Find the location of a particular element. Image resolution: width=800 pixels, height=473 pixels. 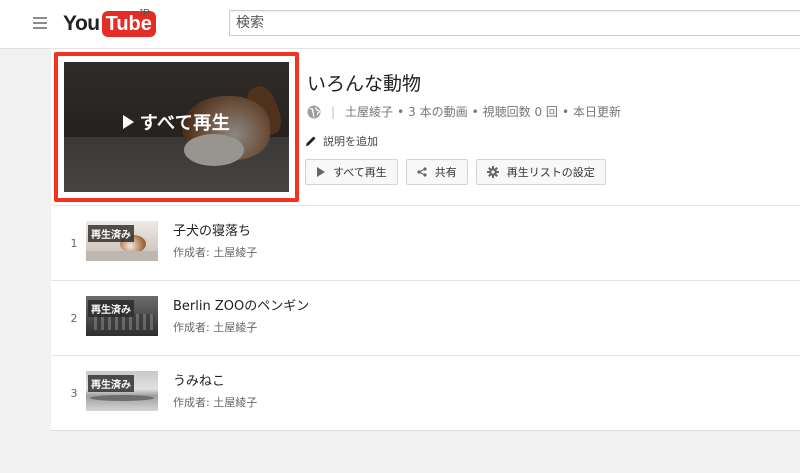

playlist-cover-image: すべて再生 is located at coordinates (176, 127).